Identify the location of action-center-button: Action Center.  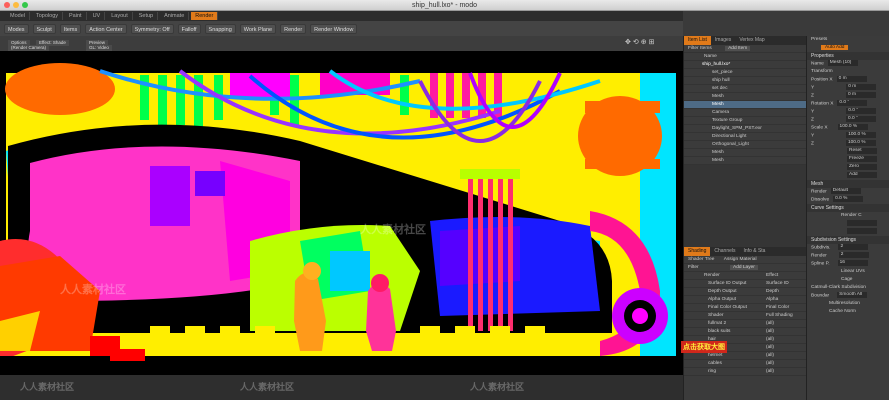
(106, 28).